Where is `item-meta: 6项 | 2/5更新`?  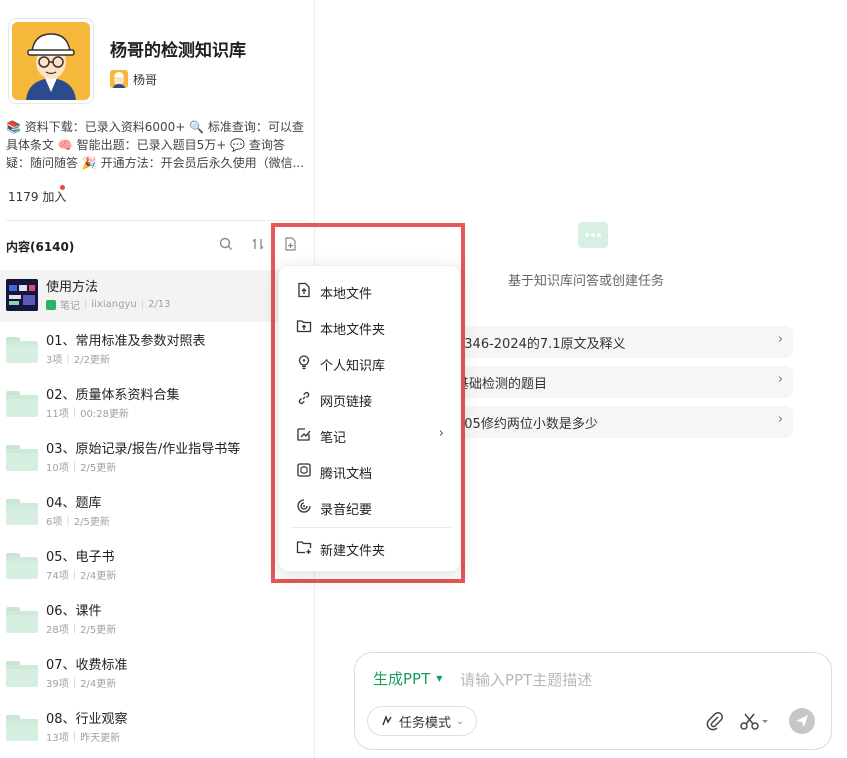
item-meta: 6项 | 2/5更新 is located at coordinates (78, 521).